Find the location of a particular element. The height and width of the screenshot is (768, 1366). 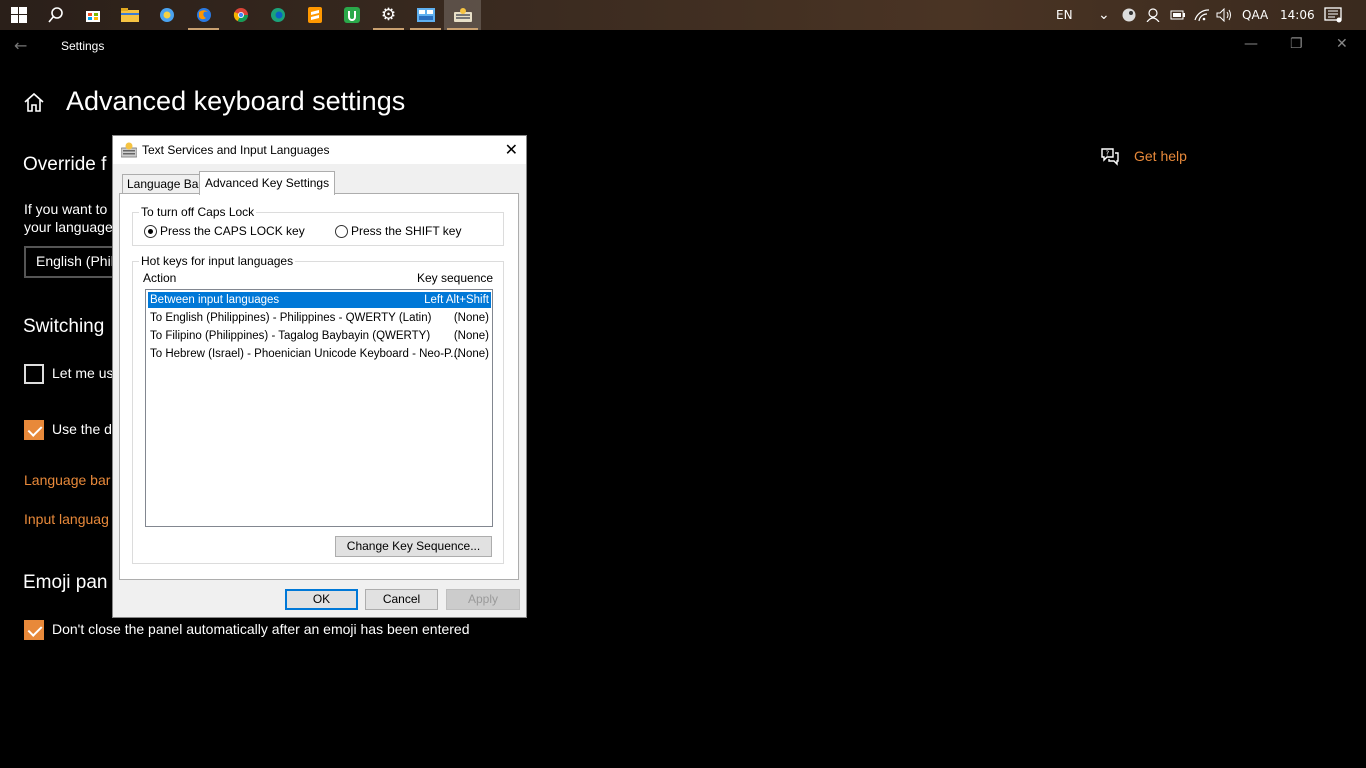

tray-battery is located at coordinates (1178, 15).